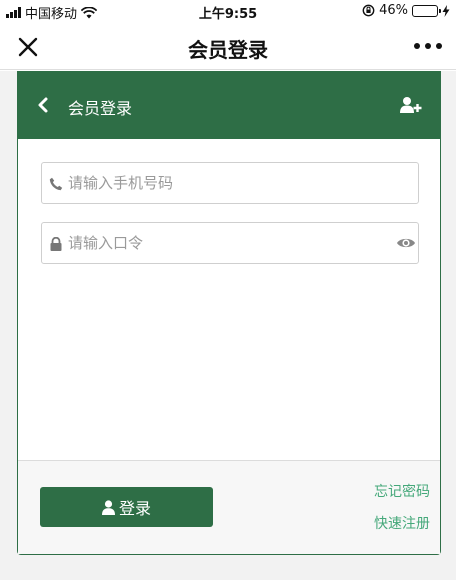 The width and height of the screenshot is (456, 580). I want to click on forgot-password-link: 忘记密码, so click(402, 491).